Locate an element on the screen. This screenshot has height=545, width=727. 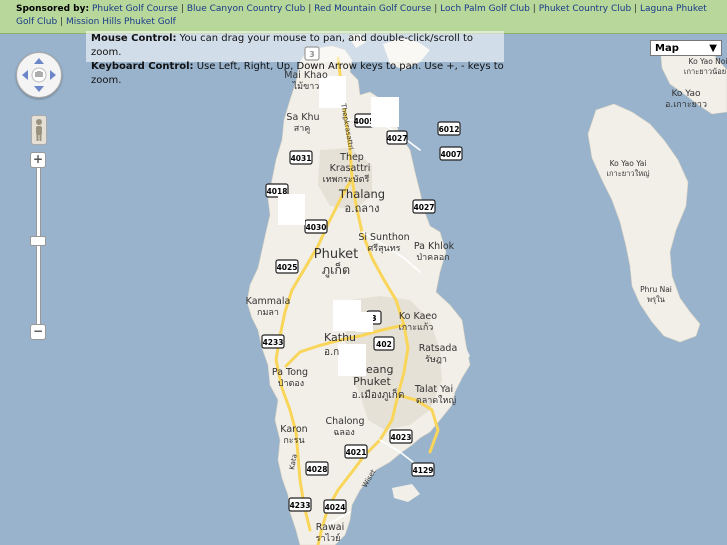
route-shield: 4024 is located at coordinates (335, 506).